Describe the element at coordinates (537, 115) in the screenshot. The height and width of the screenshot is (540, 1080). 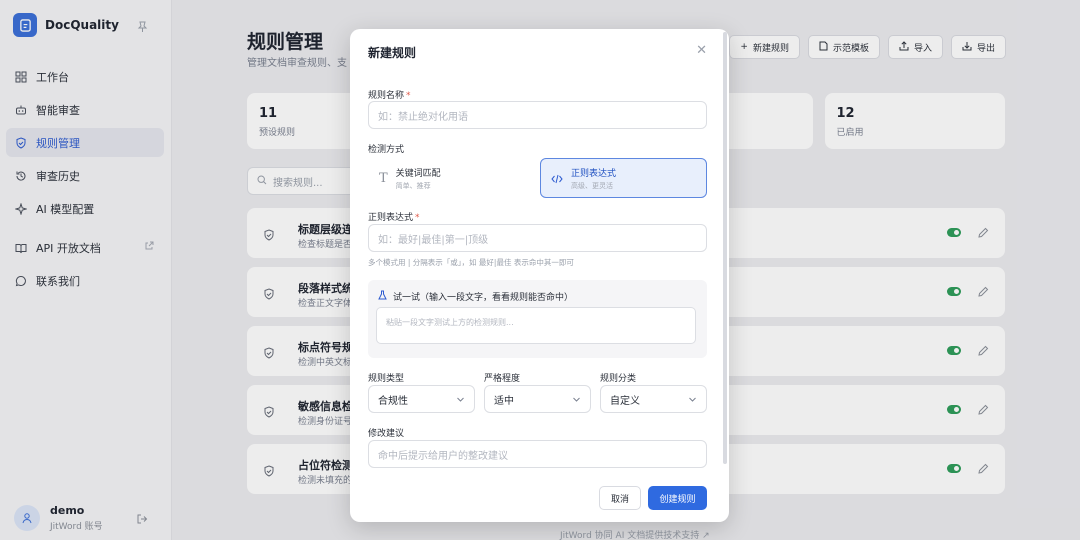
I see `rule-name-input: 如：禁止绝对化用语` at that location.